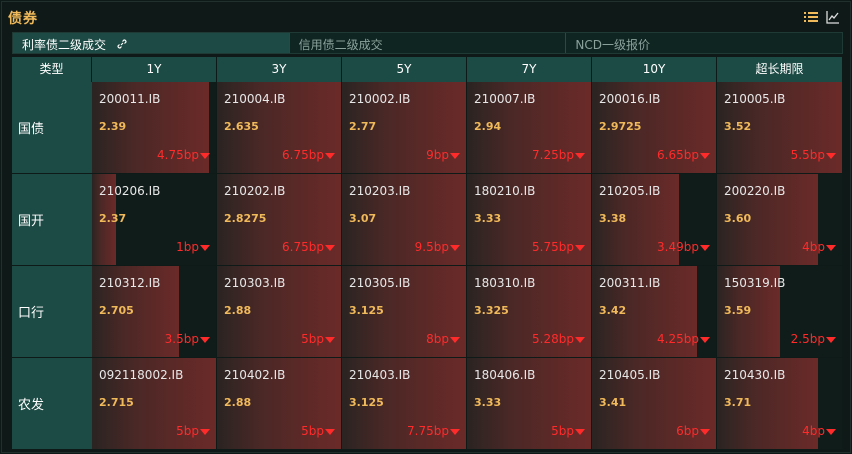  I want to click on bond-cell: 210402.IB 2.88 5bp, so click(279, 404).